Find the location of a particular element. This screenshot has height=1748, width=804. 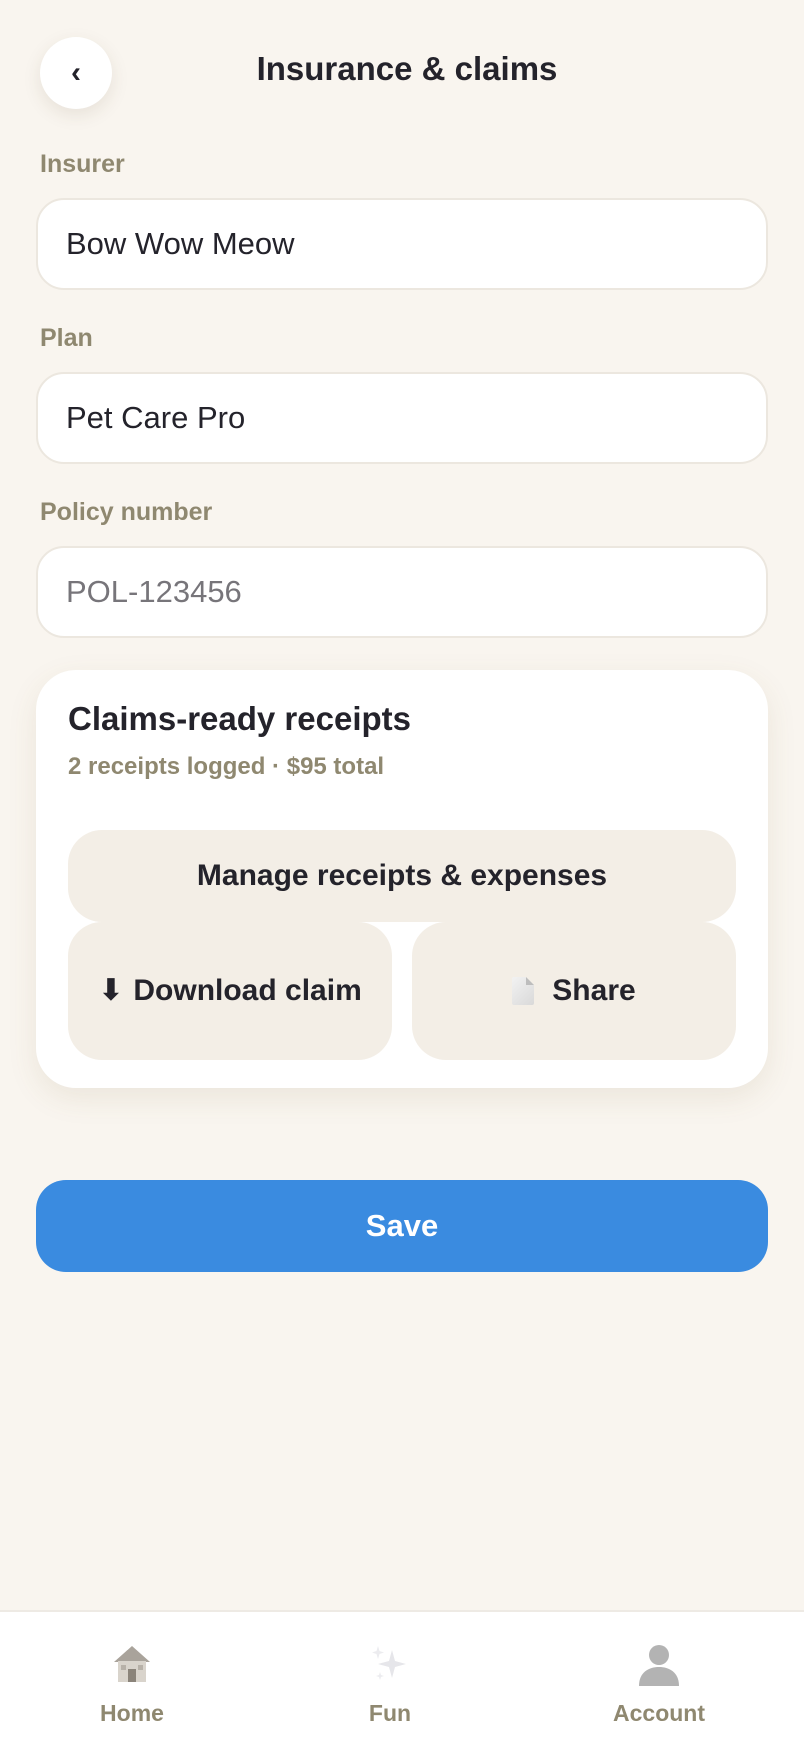

document-icon is located at coordinates (523, 991).